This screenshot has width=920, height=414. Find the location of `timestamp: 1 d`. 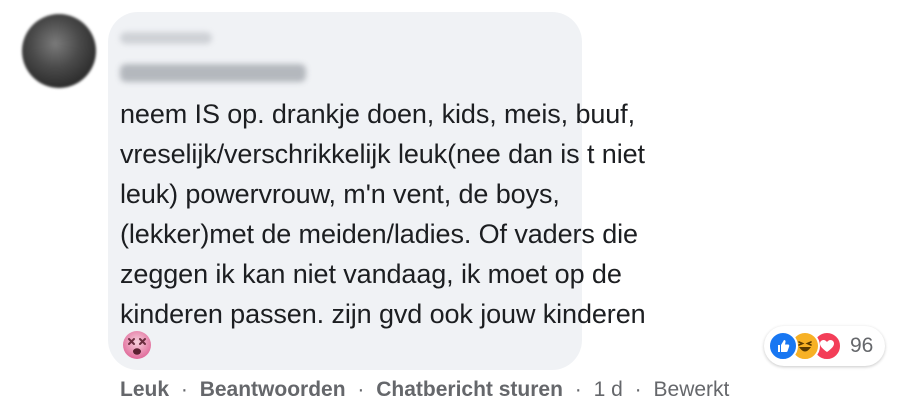

timestamp: 1 d is located at coordinates (608, 389).